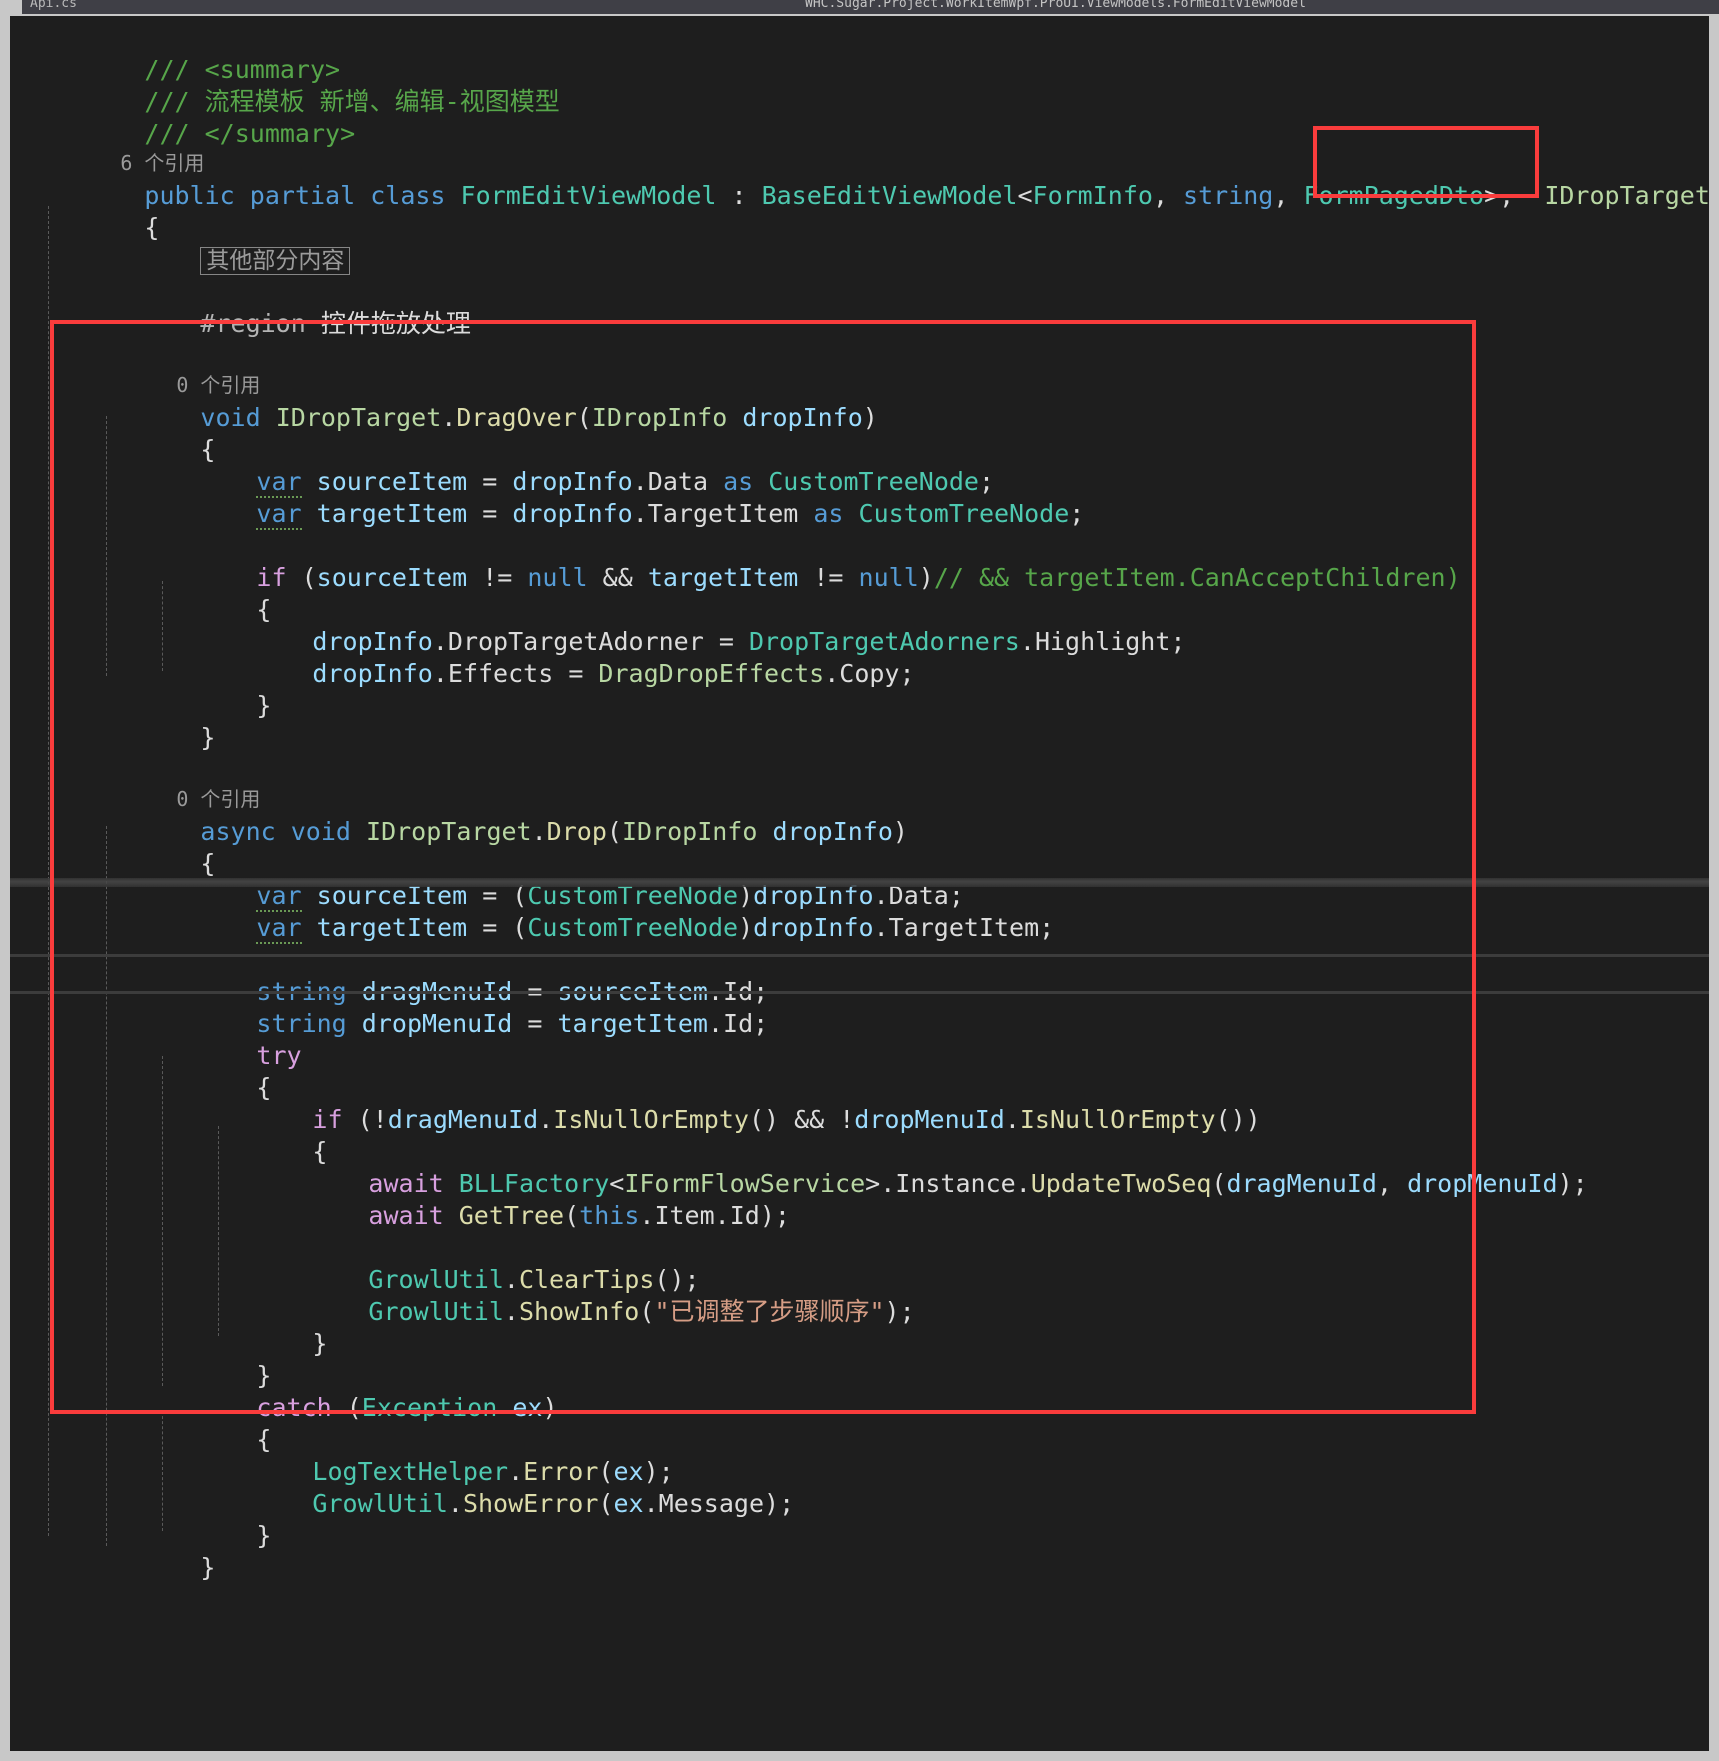 The image size is (1719, 1761). I want to click on code-line: dropInfo.Effects = DragDropEffects.Copy;, so click(613, 673).